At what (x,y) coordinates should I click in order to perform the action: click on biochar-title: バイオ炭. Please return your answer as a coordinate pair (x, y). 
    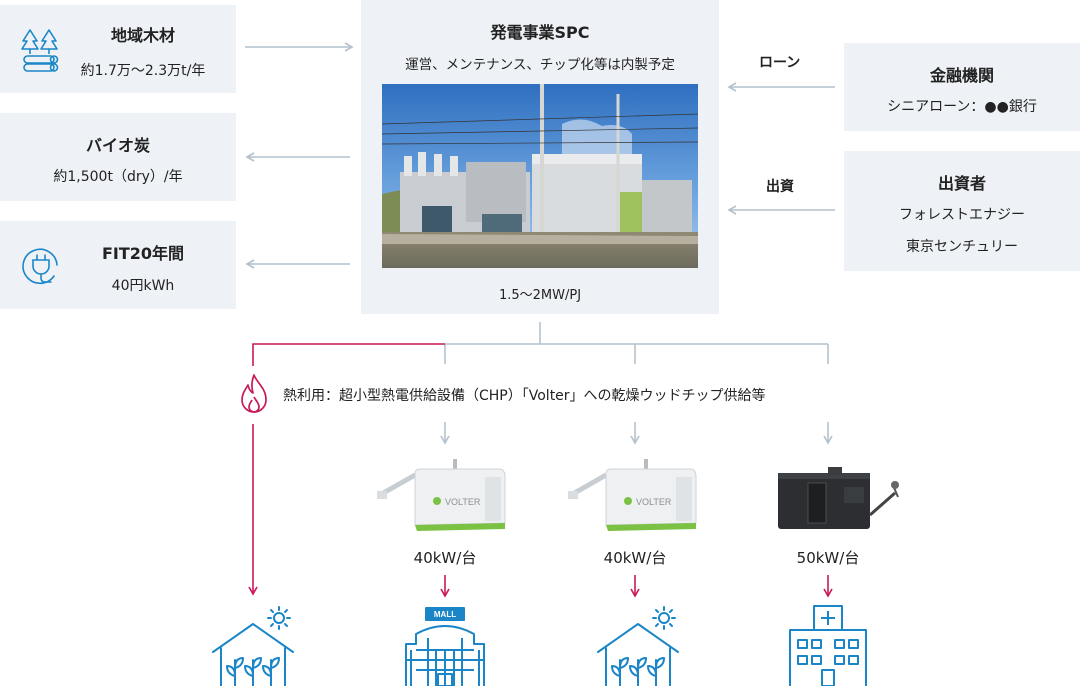
    Looking at the image, I should click on (117, 145).